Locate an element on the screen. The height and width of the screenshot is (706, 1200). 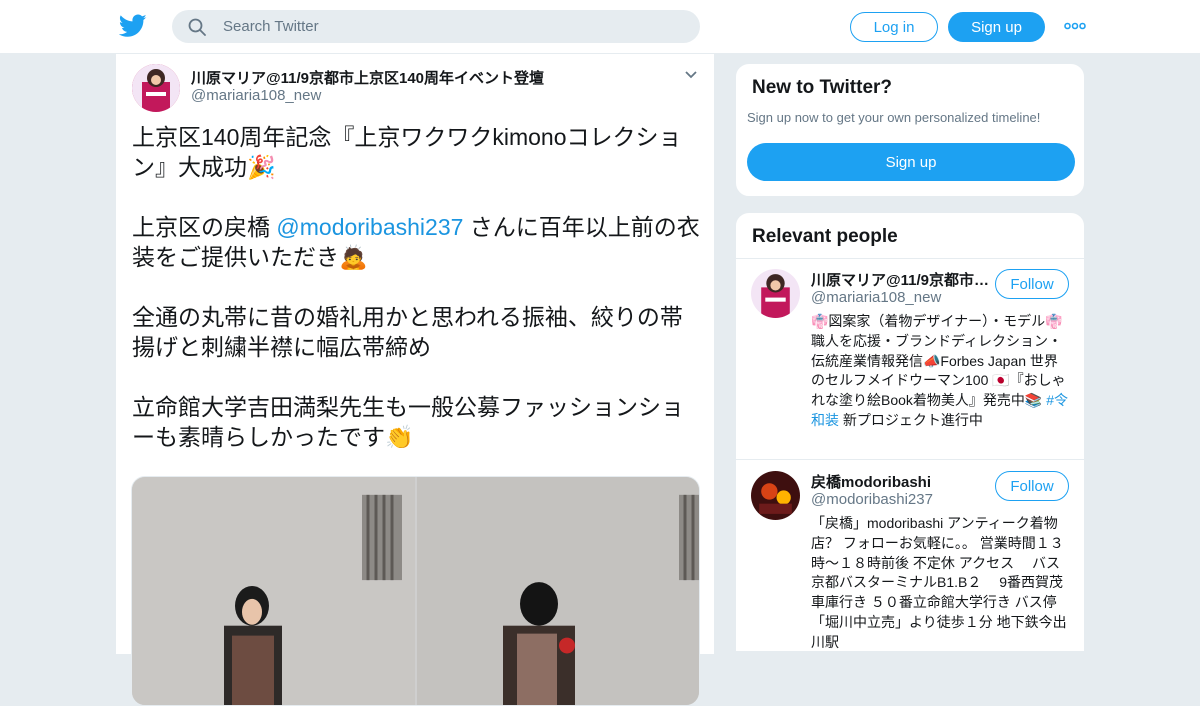
person-handle: @mariaria108_new is located at coordinates (876, 297).